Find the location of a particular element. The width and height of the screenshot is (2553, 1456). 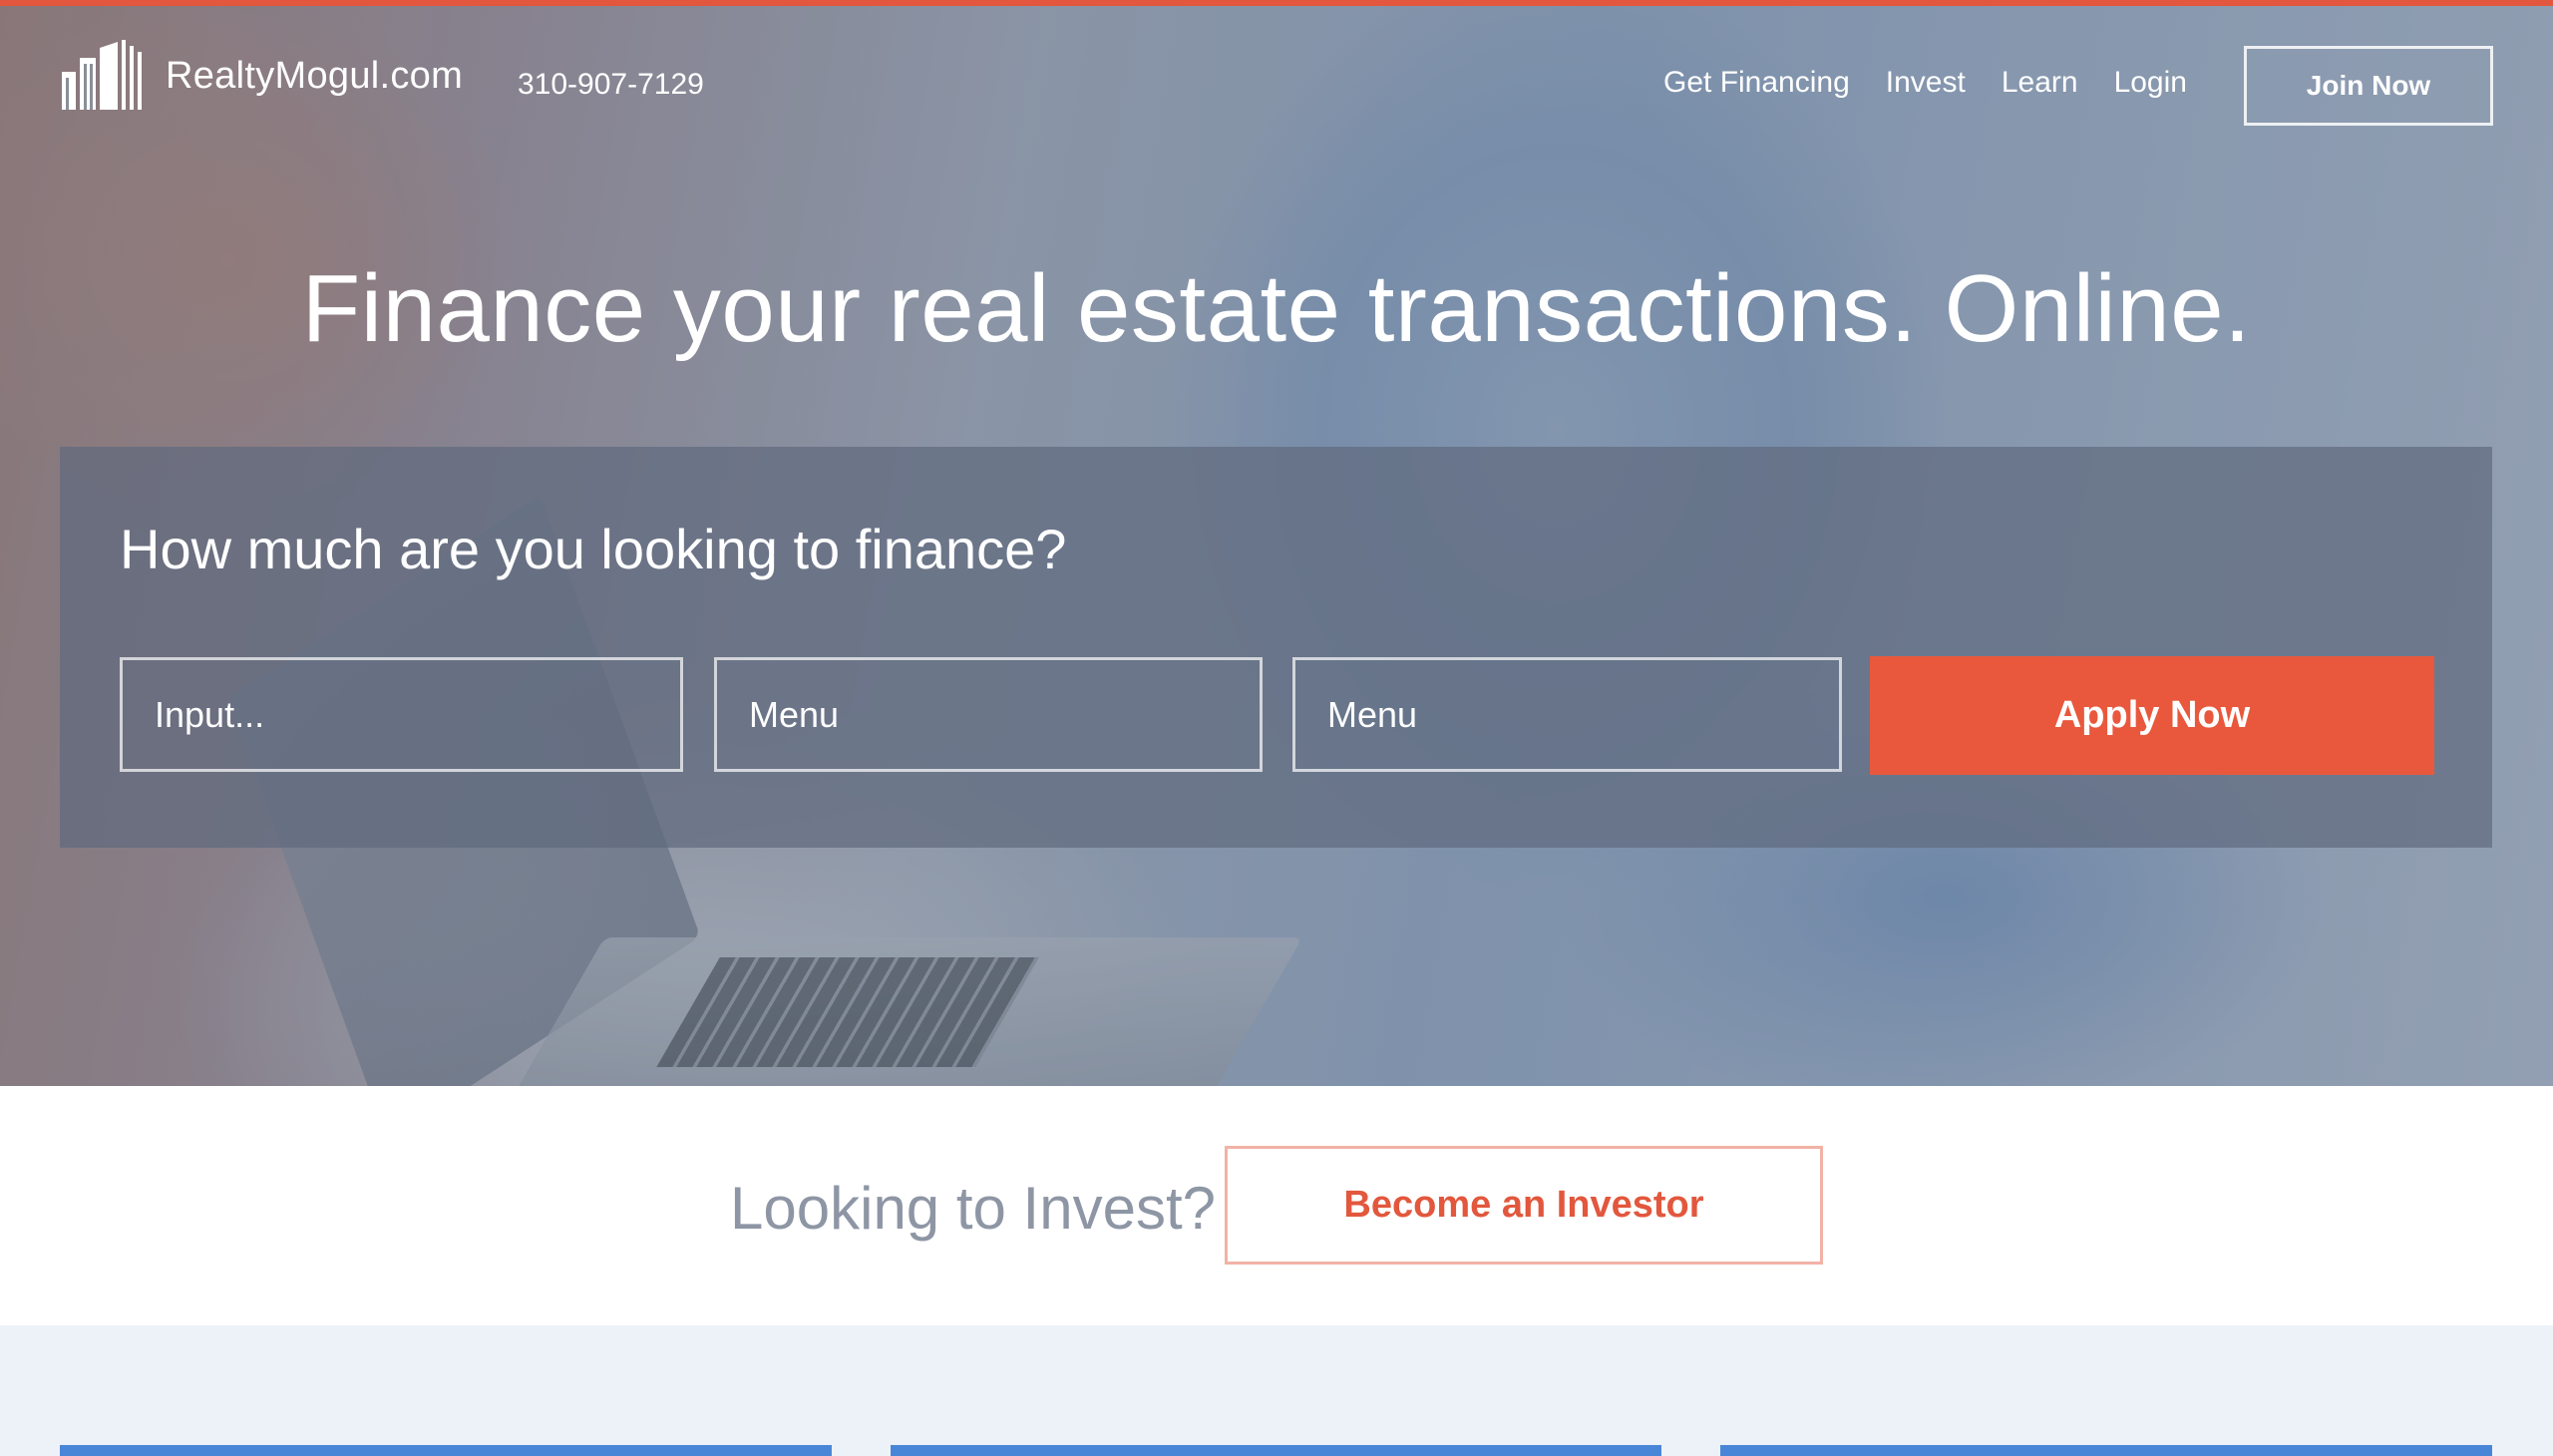

property-type-dropdown: Menu is located at coordinates (1567, 714).